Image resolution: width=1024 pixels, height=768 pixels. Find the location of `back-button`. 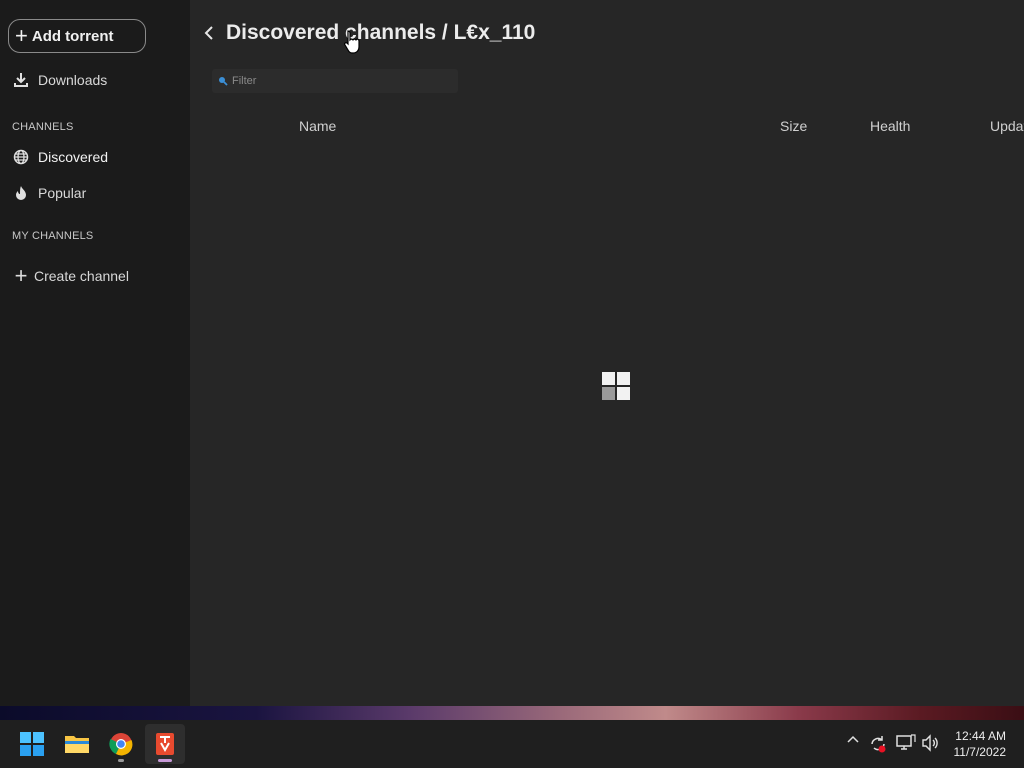

back-button is located at coordinates (209, 33).